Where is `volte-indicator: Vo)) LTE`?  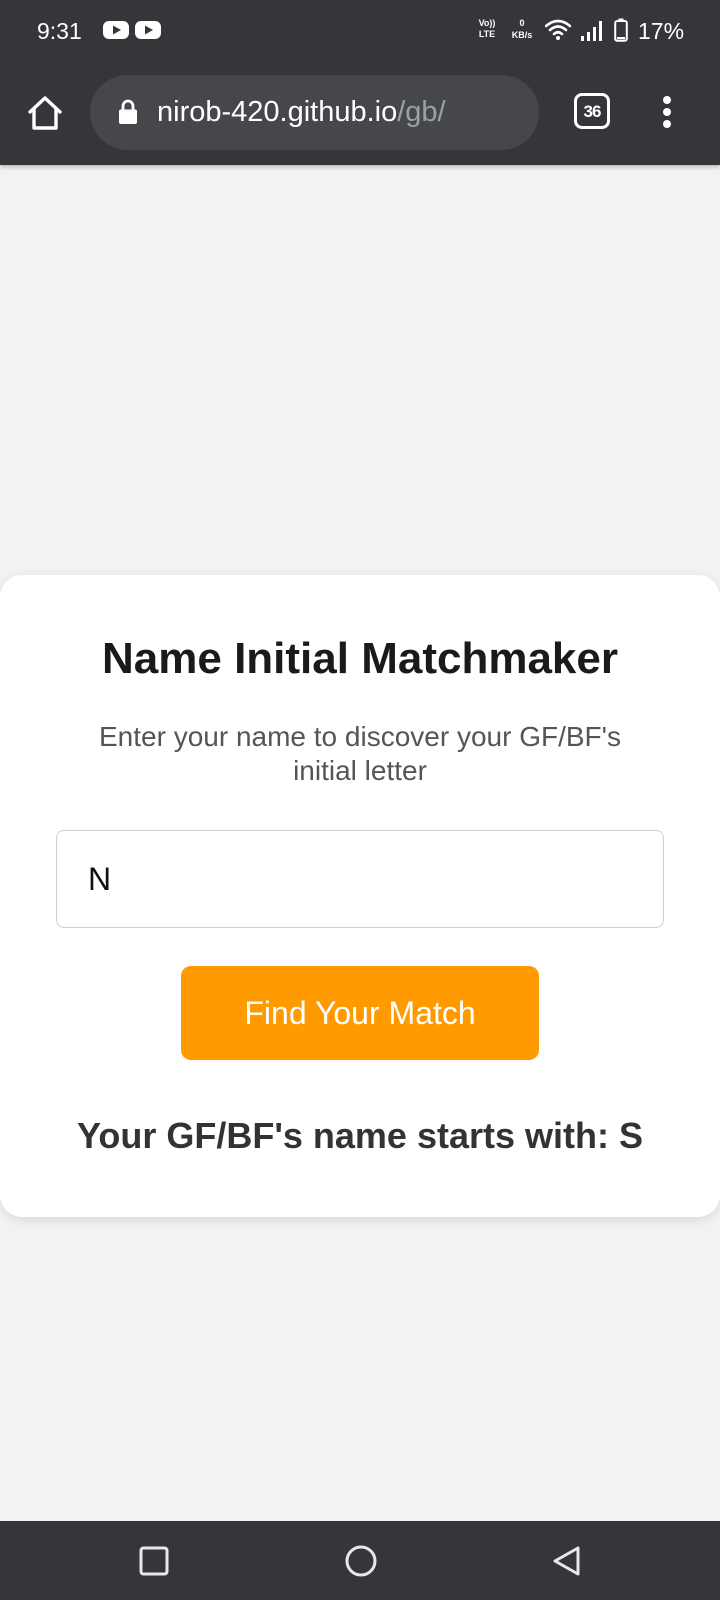
volte-indicator: Vo)) LTE is located at coordinates (487, 29).